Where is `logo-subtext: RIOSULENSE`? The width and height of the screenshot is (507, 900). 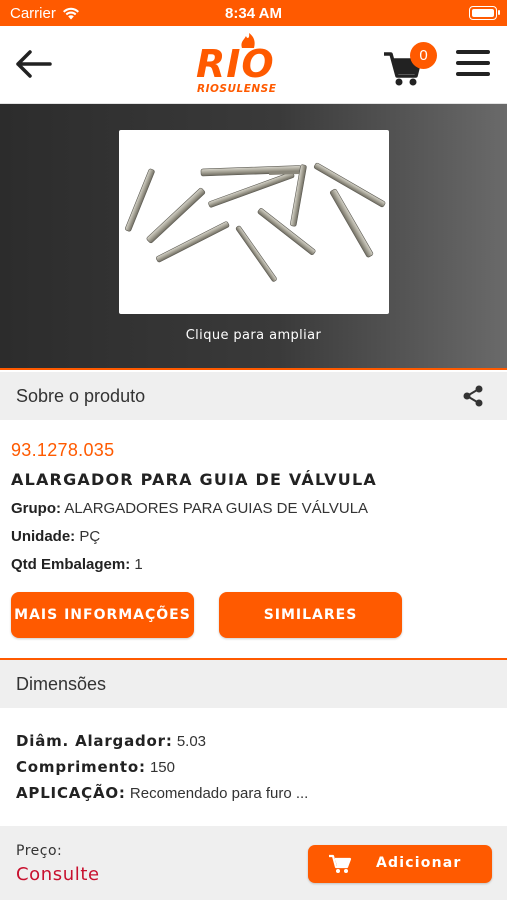 logo-subtext: RIOSULENSE is located at coordinates (237, 89).